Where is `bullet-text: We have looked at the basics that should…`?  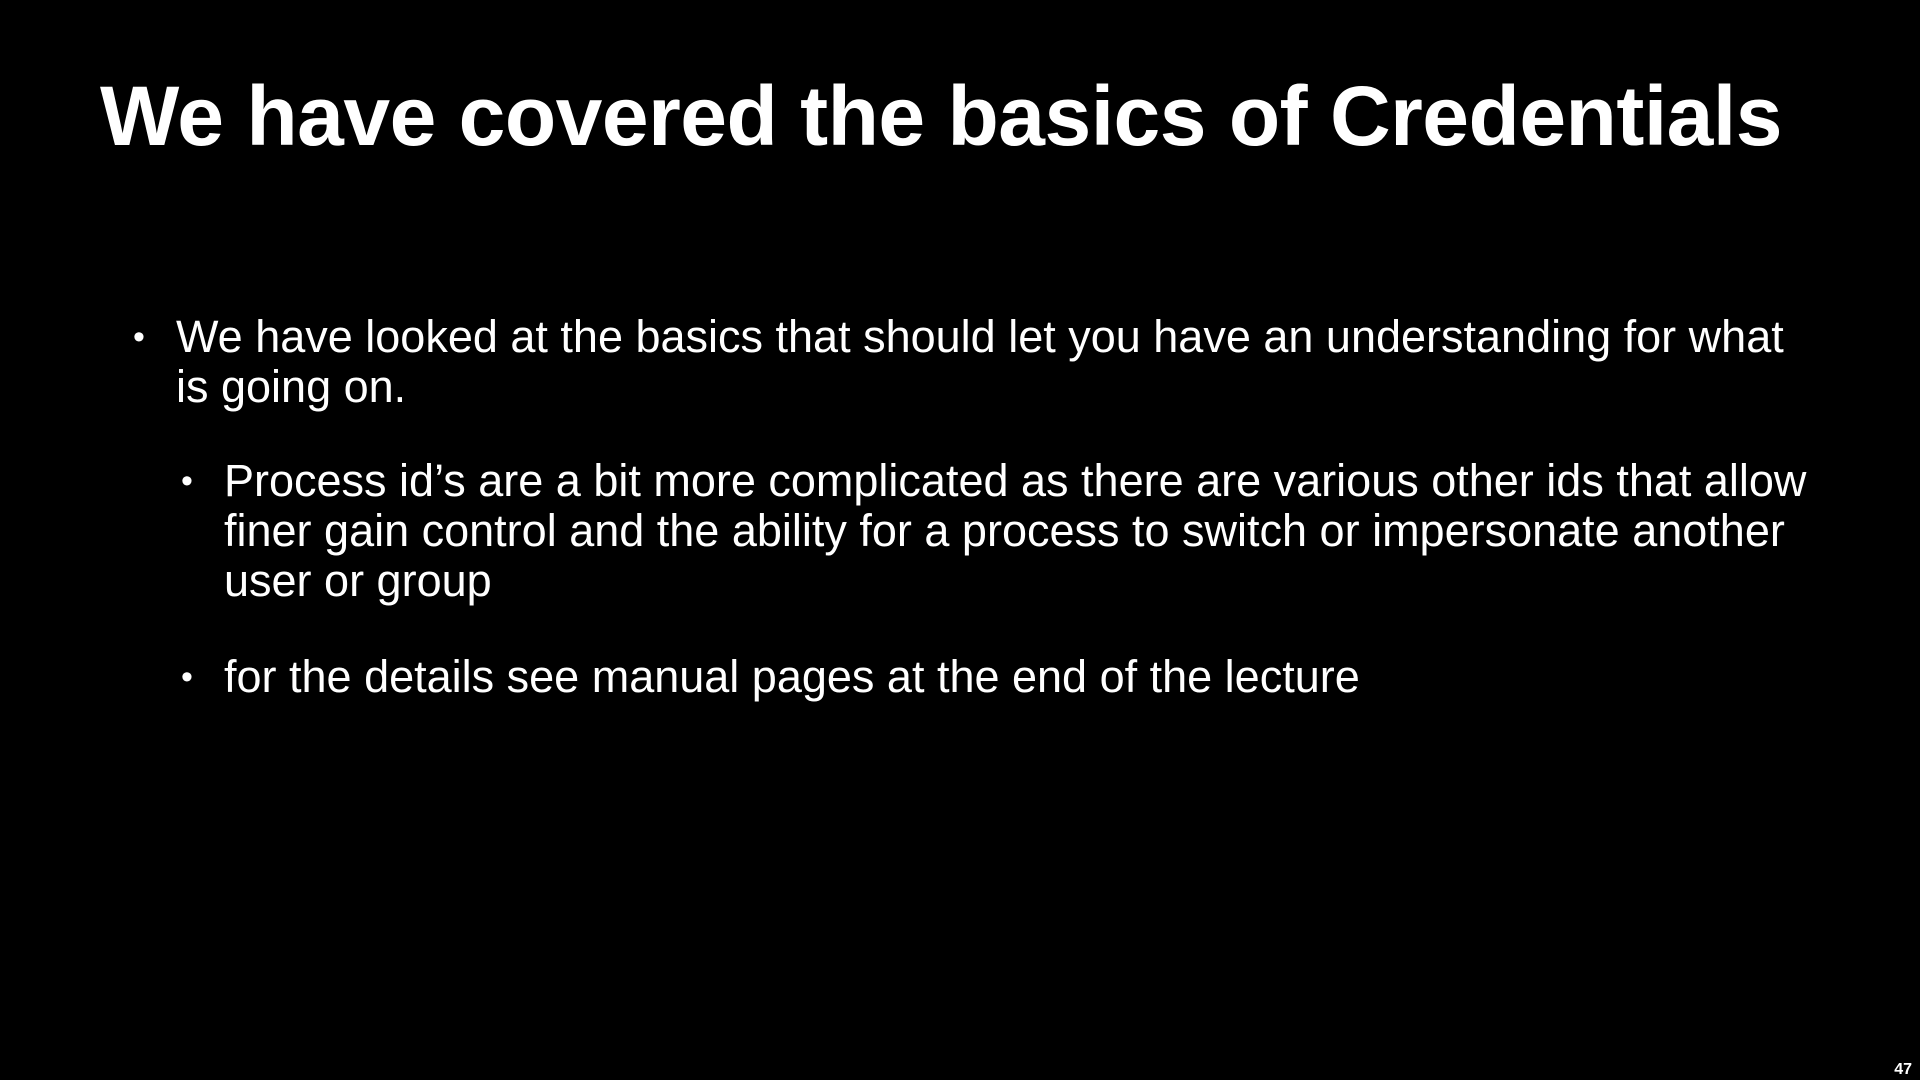
bullet-text: We have looked at the basics that should… is located at coordinates (980, 361).